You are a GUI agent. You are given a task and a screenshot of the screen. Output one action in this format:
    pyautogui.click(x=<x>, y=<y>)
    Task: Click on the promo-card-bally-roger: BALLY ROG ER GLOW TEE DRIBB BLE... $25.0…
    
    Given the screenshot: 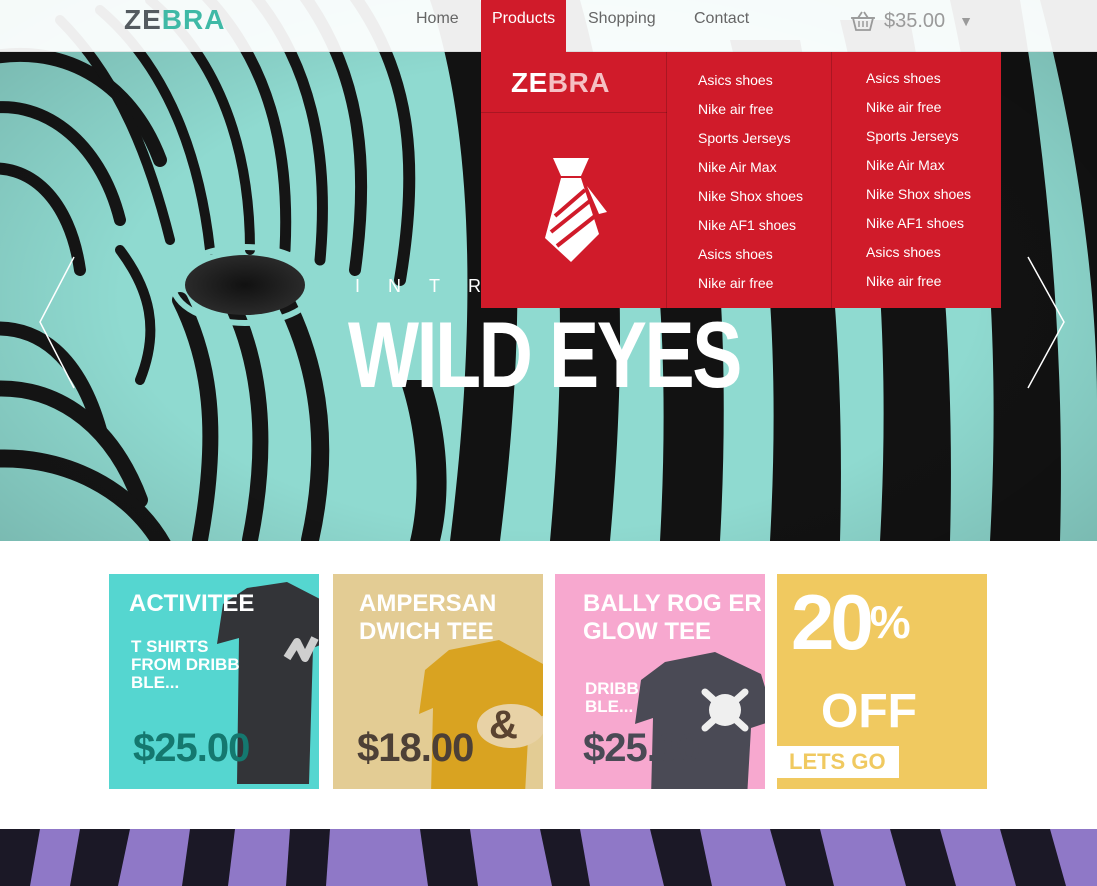 What is the action you would take?
    pyautogui.click(x=660, y=681)
    